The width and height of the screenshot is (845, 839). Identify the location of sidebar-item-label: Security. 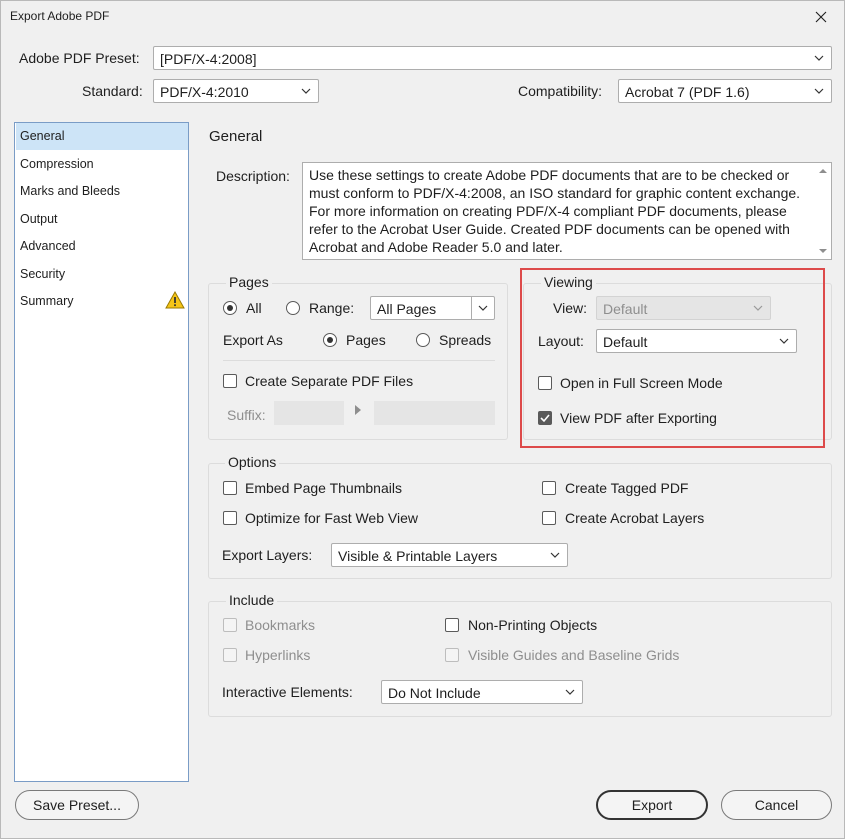
(43, 274).